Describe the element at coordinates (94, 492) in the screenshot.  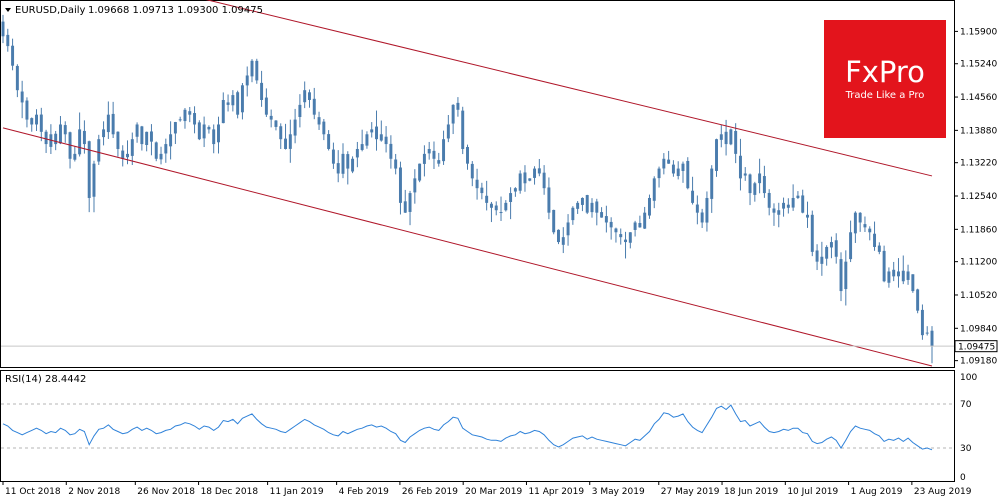
I see `time-tick-label: 2 Nov 2018` at that location.